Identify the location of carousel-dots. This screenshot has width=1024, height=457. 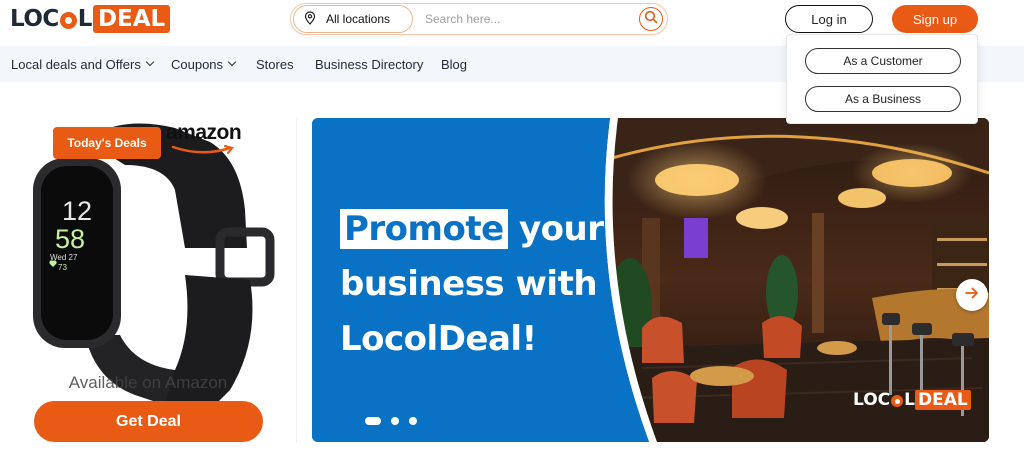
(396, 421).